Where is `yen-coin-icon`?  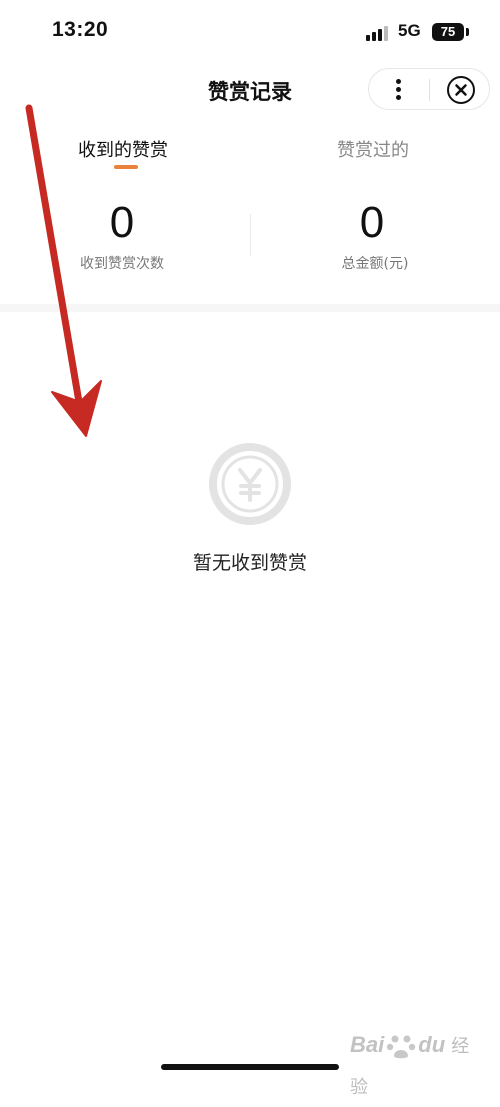
yen-coin-icon is located at coordinates (250, 484).